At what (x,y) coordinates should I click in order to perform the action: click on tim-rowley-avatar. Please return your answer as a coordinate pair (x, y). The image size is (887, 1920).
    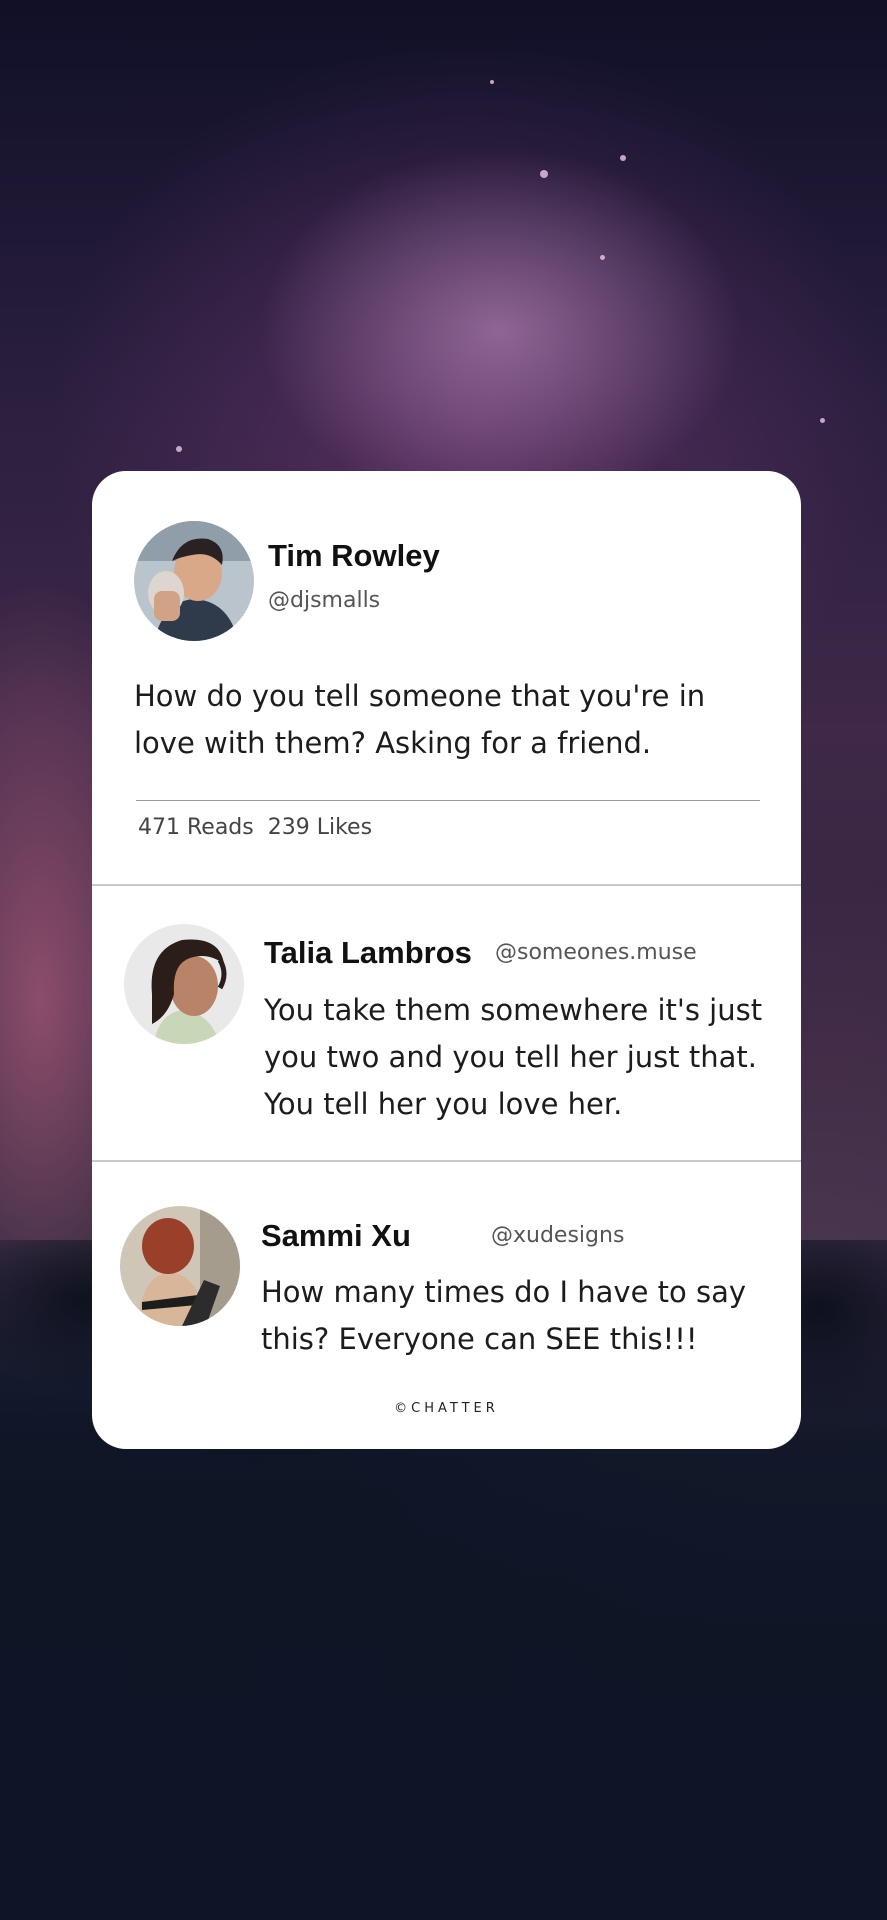
    Looking at the image, I should click on (194, 581).